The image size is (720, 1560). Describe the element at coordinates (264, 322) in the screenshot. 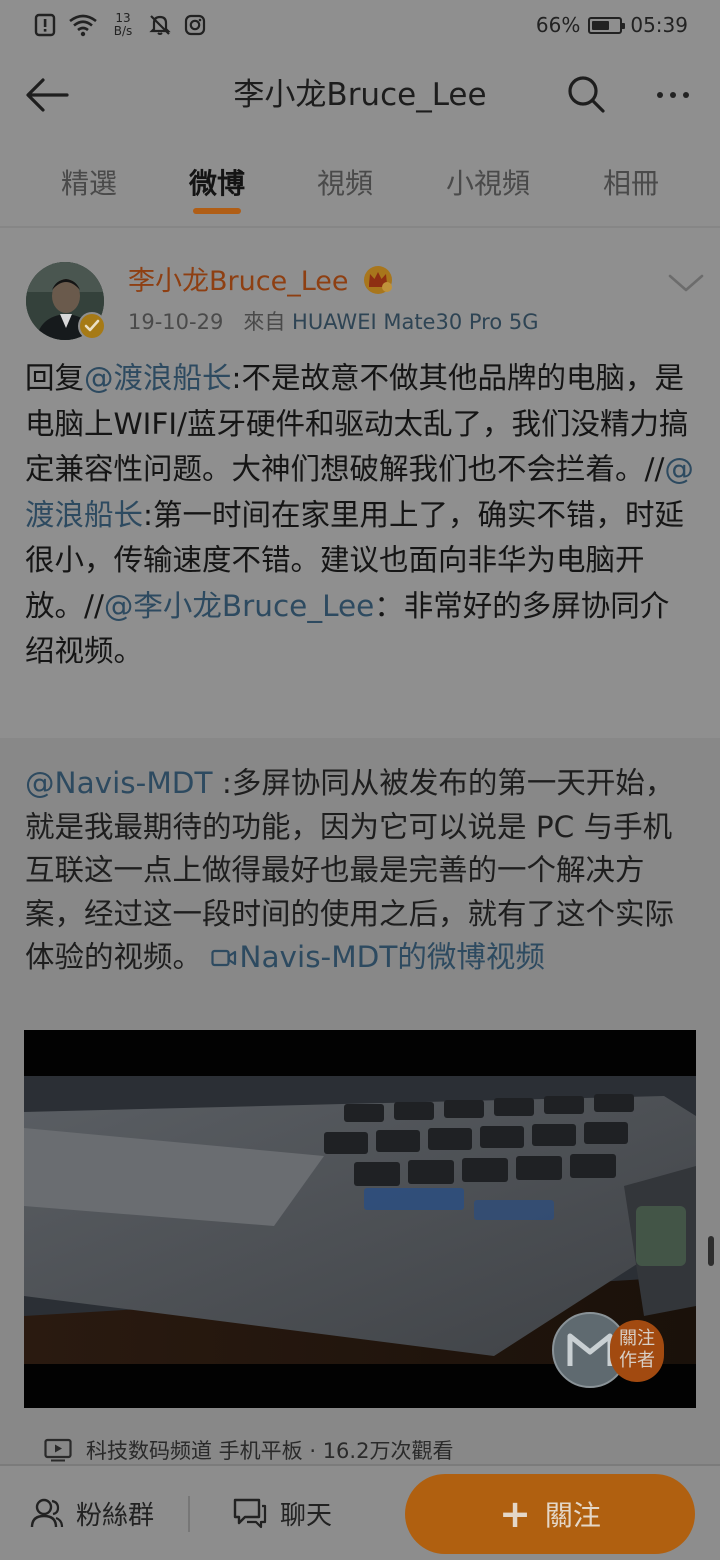

I see `source-prefix: 來自` at that location.